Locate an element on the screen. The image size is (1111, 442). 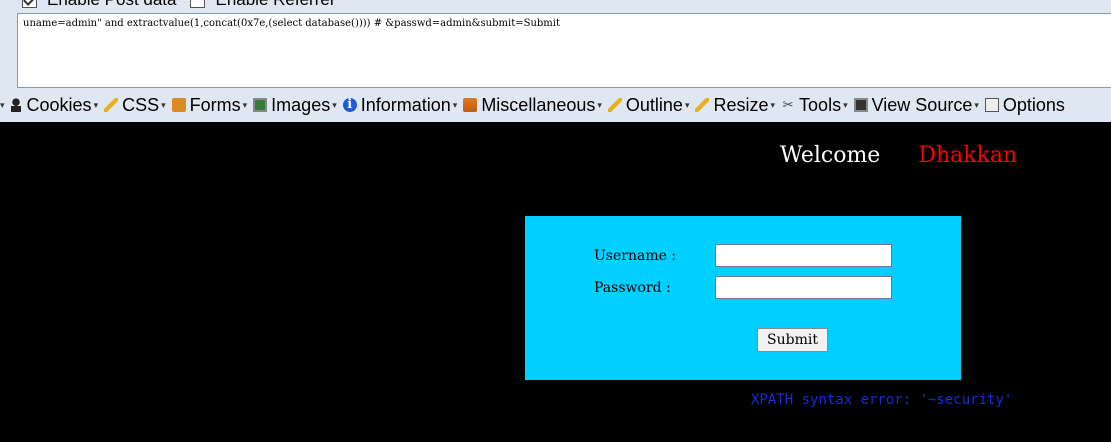
enable-referrer-checkbox is located at coordinates (198, 4).